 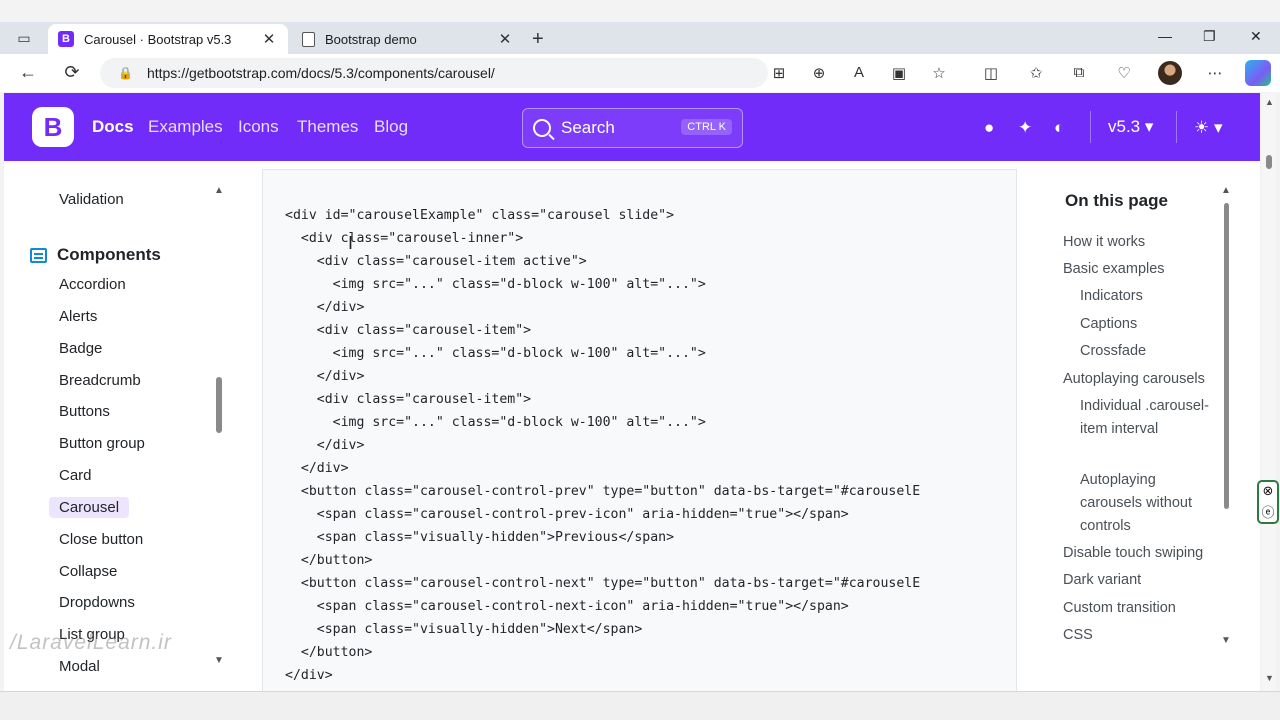 I want to click on tab-bootstrap-demo: Bootstrap demo ✕, so click(x=408, y=39).